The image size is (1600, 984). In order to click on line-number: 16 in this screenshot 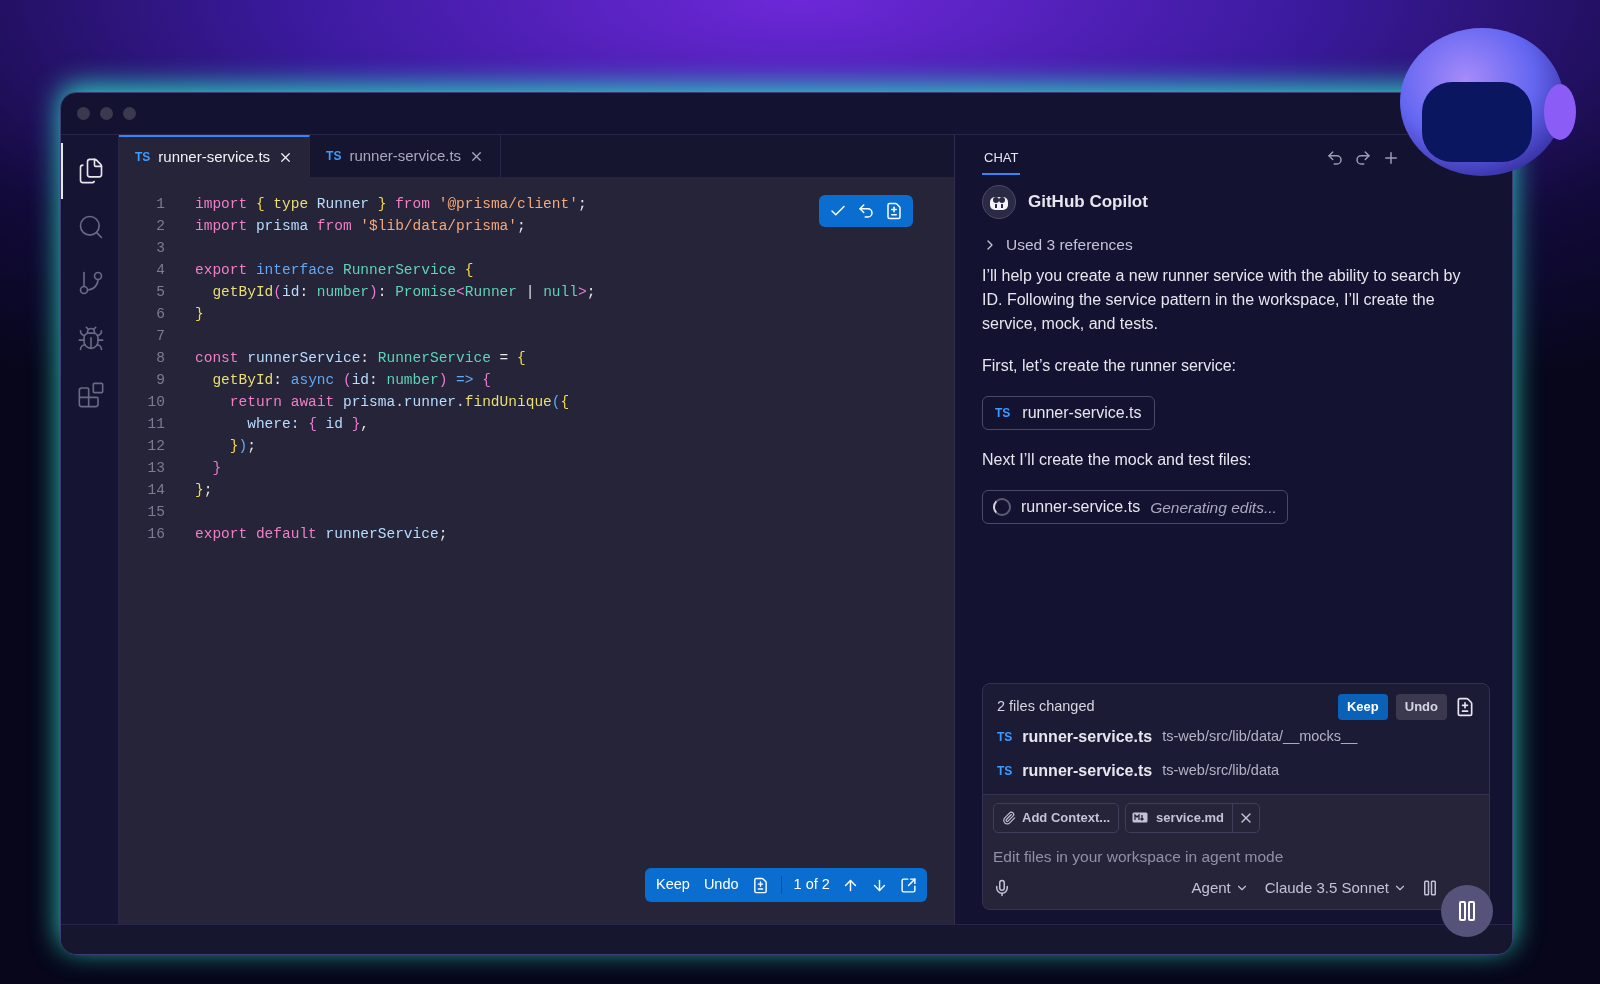, I will do `click(155, 534)`.